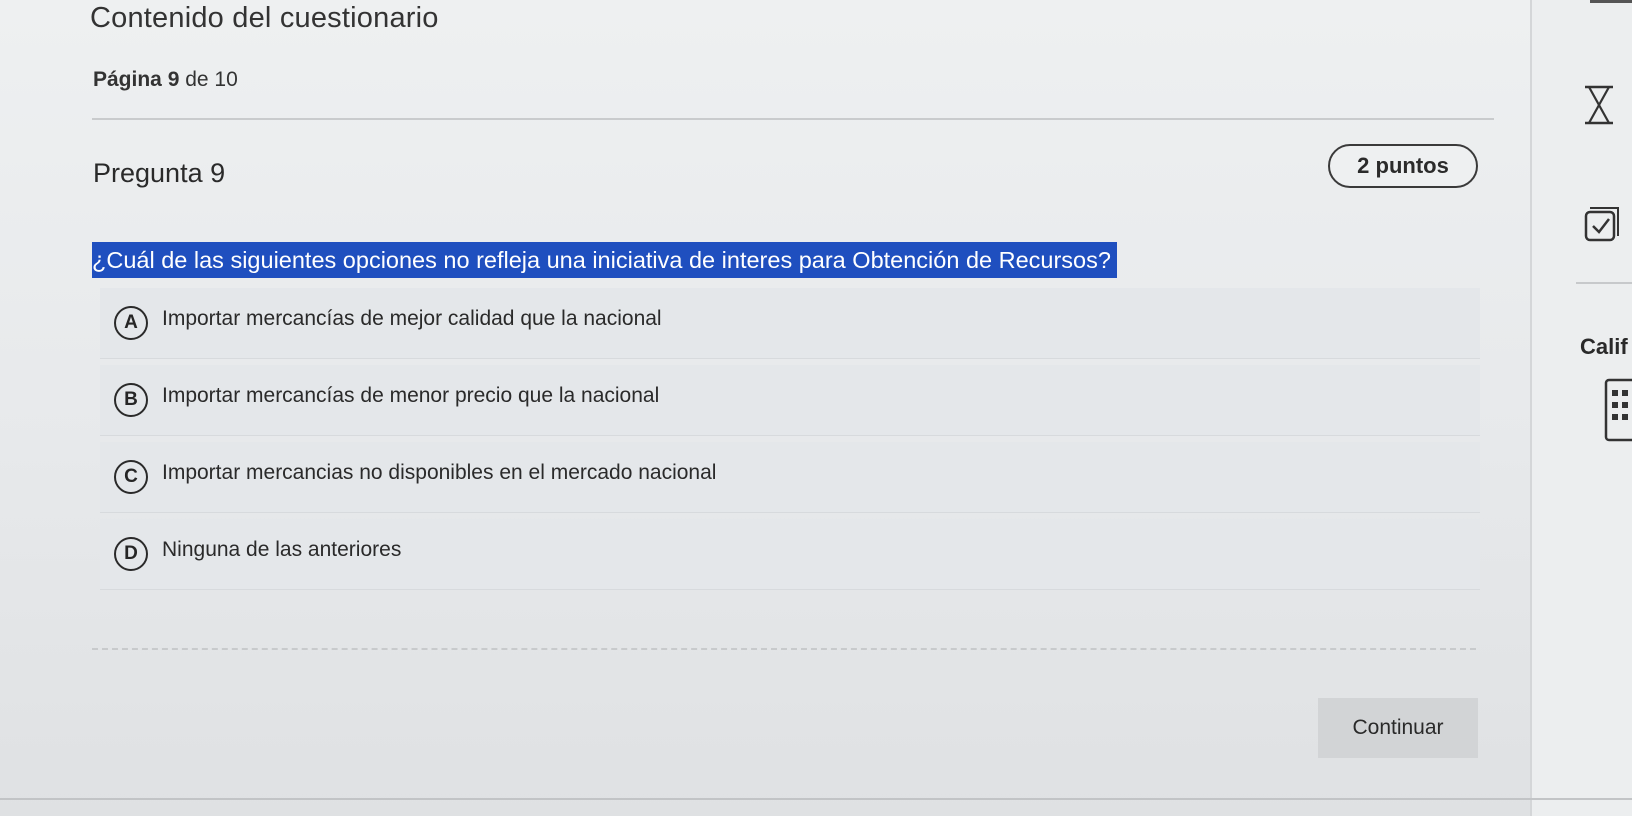  What do you see at coordinates (131, 400) in the screenshot?
I see `option-letter-b: B` at bounding box center [131, 400].